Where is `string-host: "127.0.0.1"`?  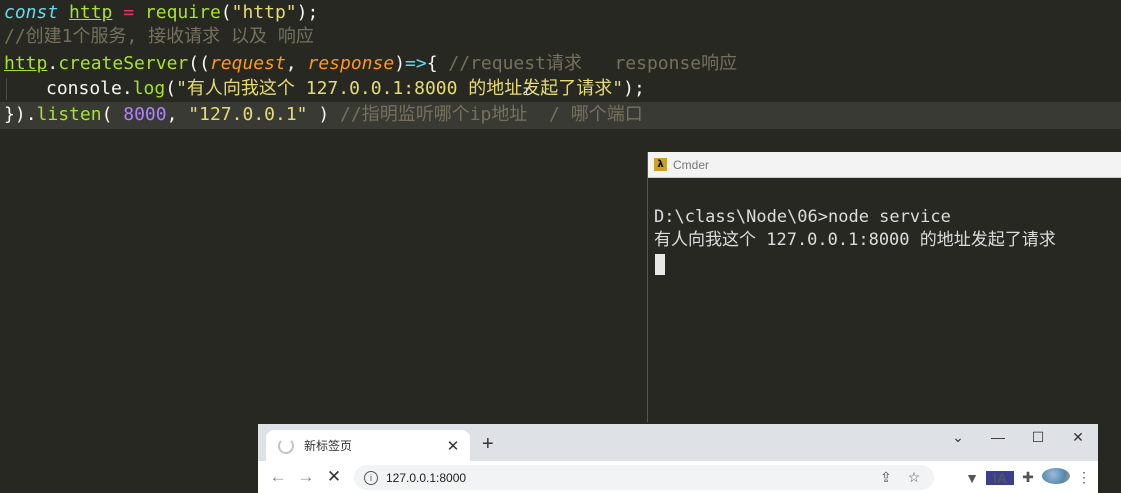
string-host: "127.0.0.1" is located at coordinates (248, 114).